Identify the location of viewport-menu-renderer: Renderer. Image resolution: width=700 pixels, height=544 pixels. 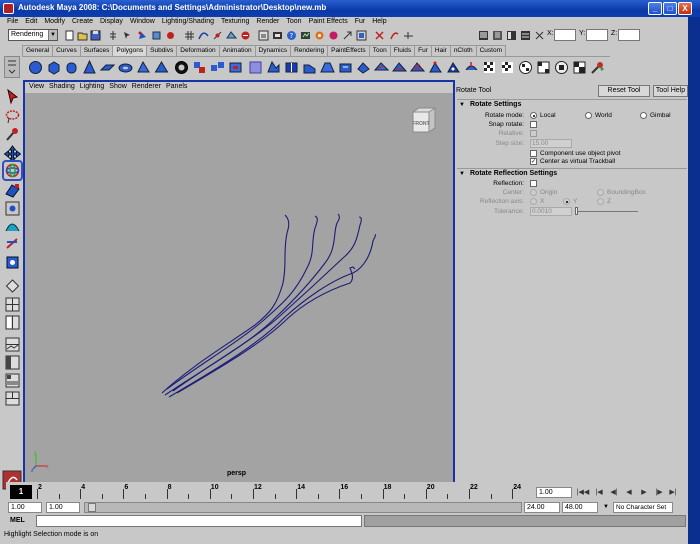
(147, 87).